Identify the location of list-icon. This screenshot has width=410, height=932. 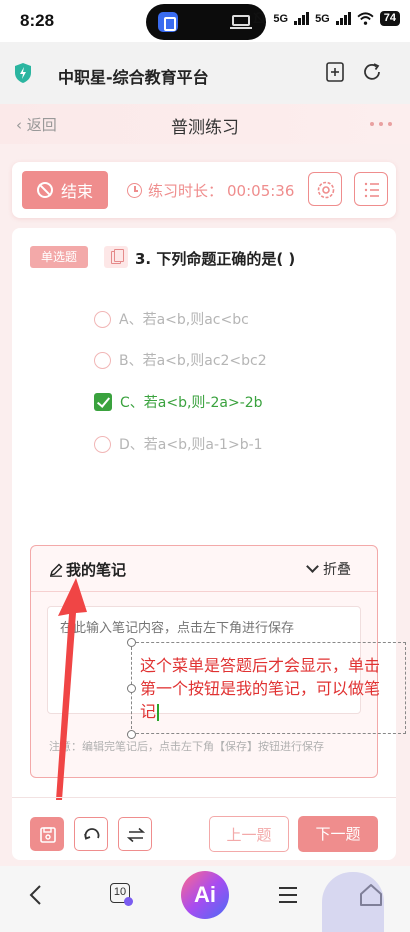
(371, 190).